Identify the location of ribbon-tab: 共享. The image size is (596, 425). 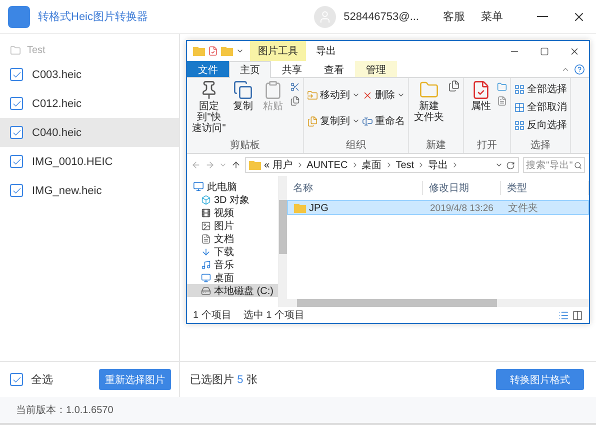
(292, 69).